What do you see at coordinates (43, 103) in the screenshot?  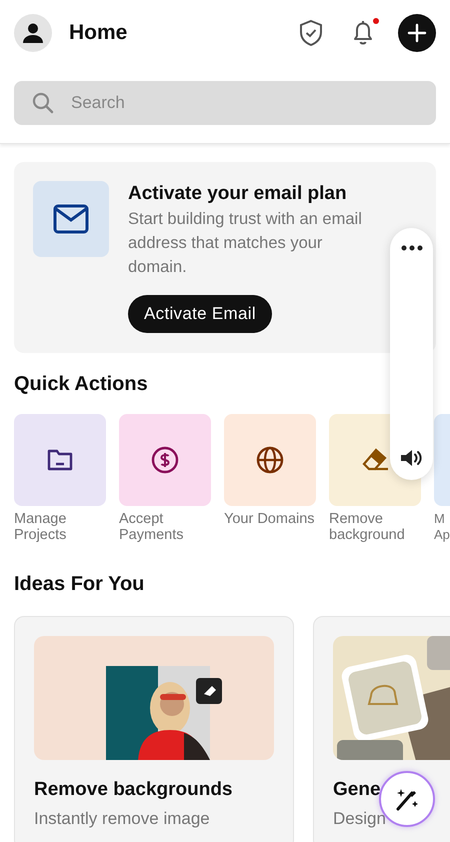 I see `search-icon` at bounding box center [43, 103].